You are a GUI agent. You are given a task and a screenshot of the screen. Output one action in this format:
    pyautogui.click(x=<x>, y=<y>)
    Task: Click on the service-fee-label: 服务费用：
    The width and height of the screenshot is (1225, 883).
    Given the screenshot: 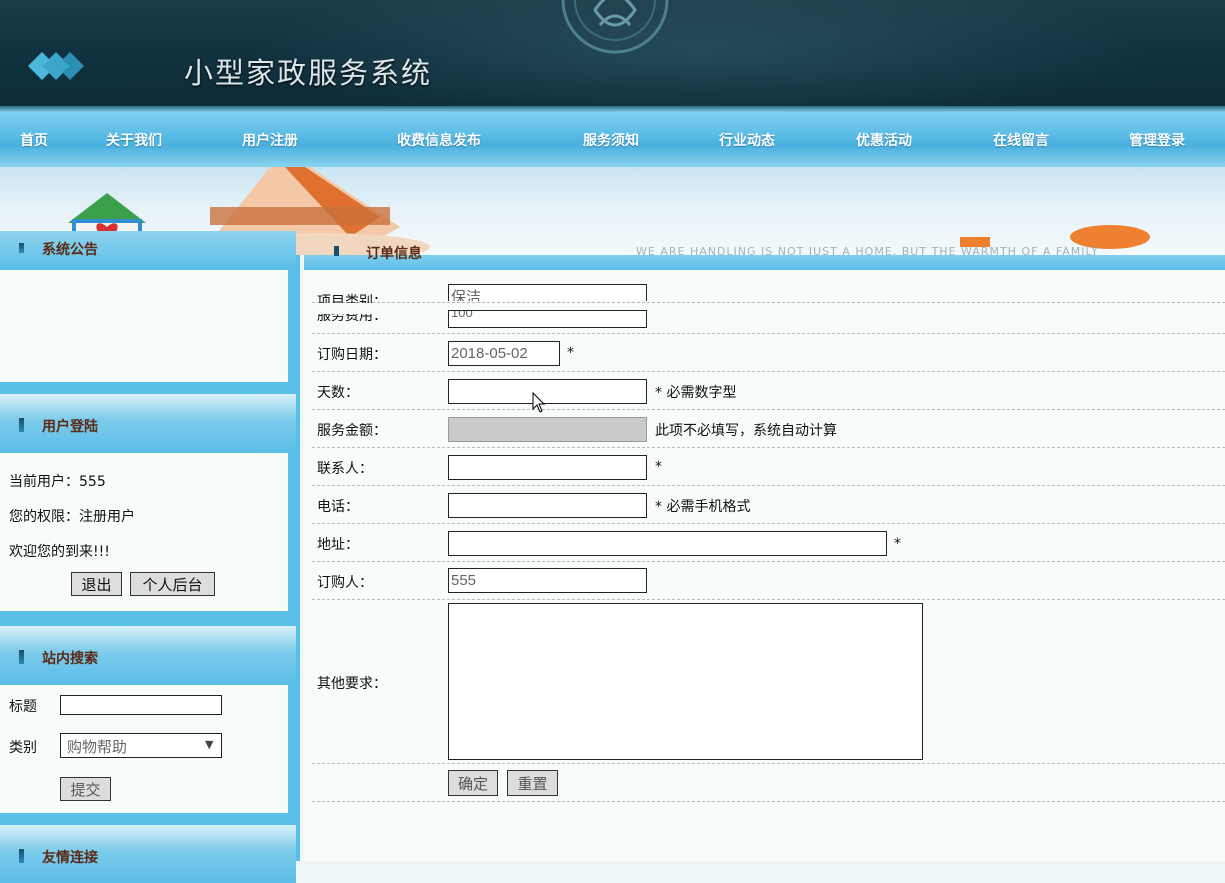 What is the action you would take?
    pyautogui.click(x=352, y=319)
    